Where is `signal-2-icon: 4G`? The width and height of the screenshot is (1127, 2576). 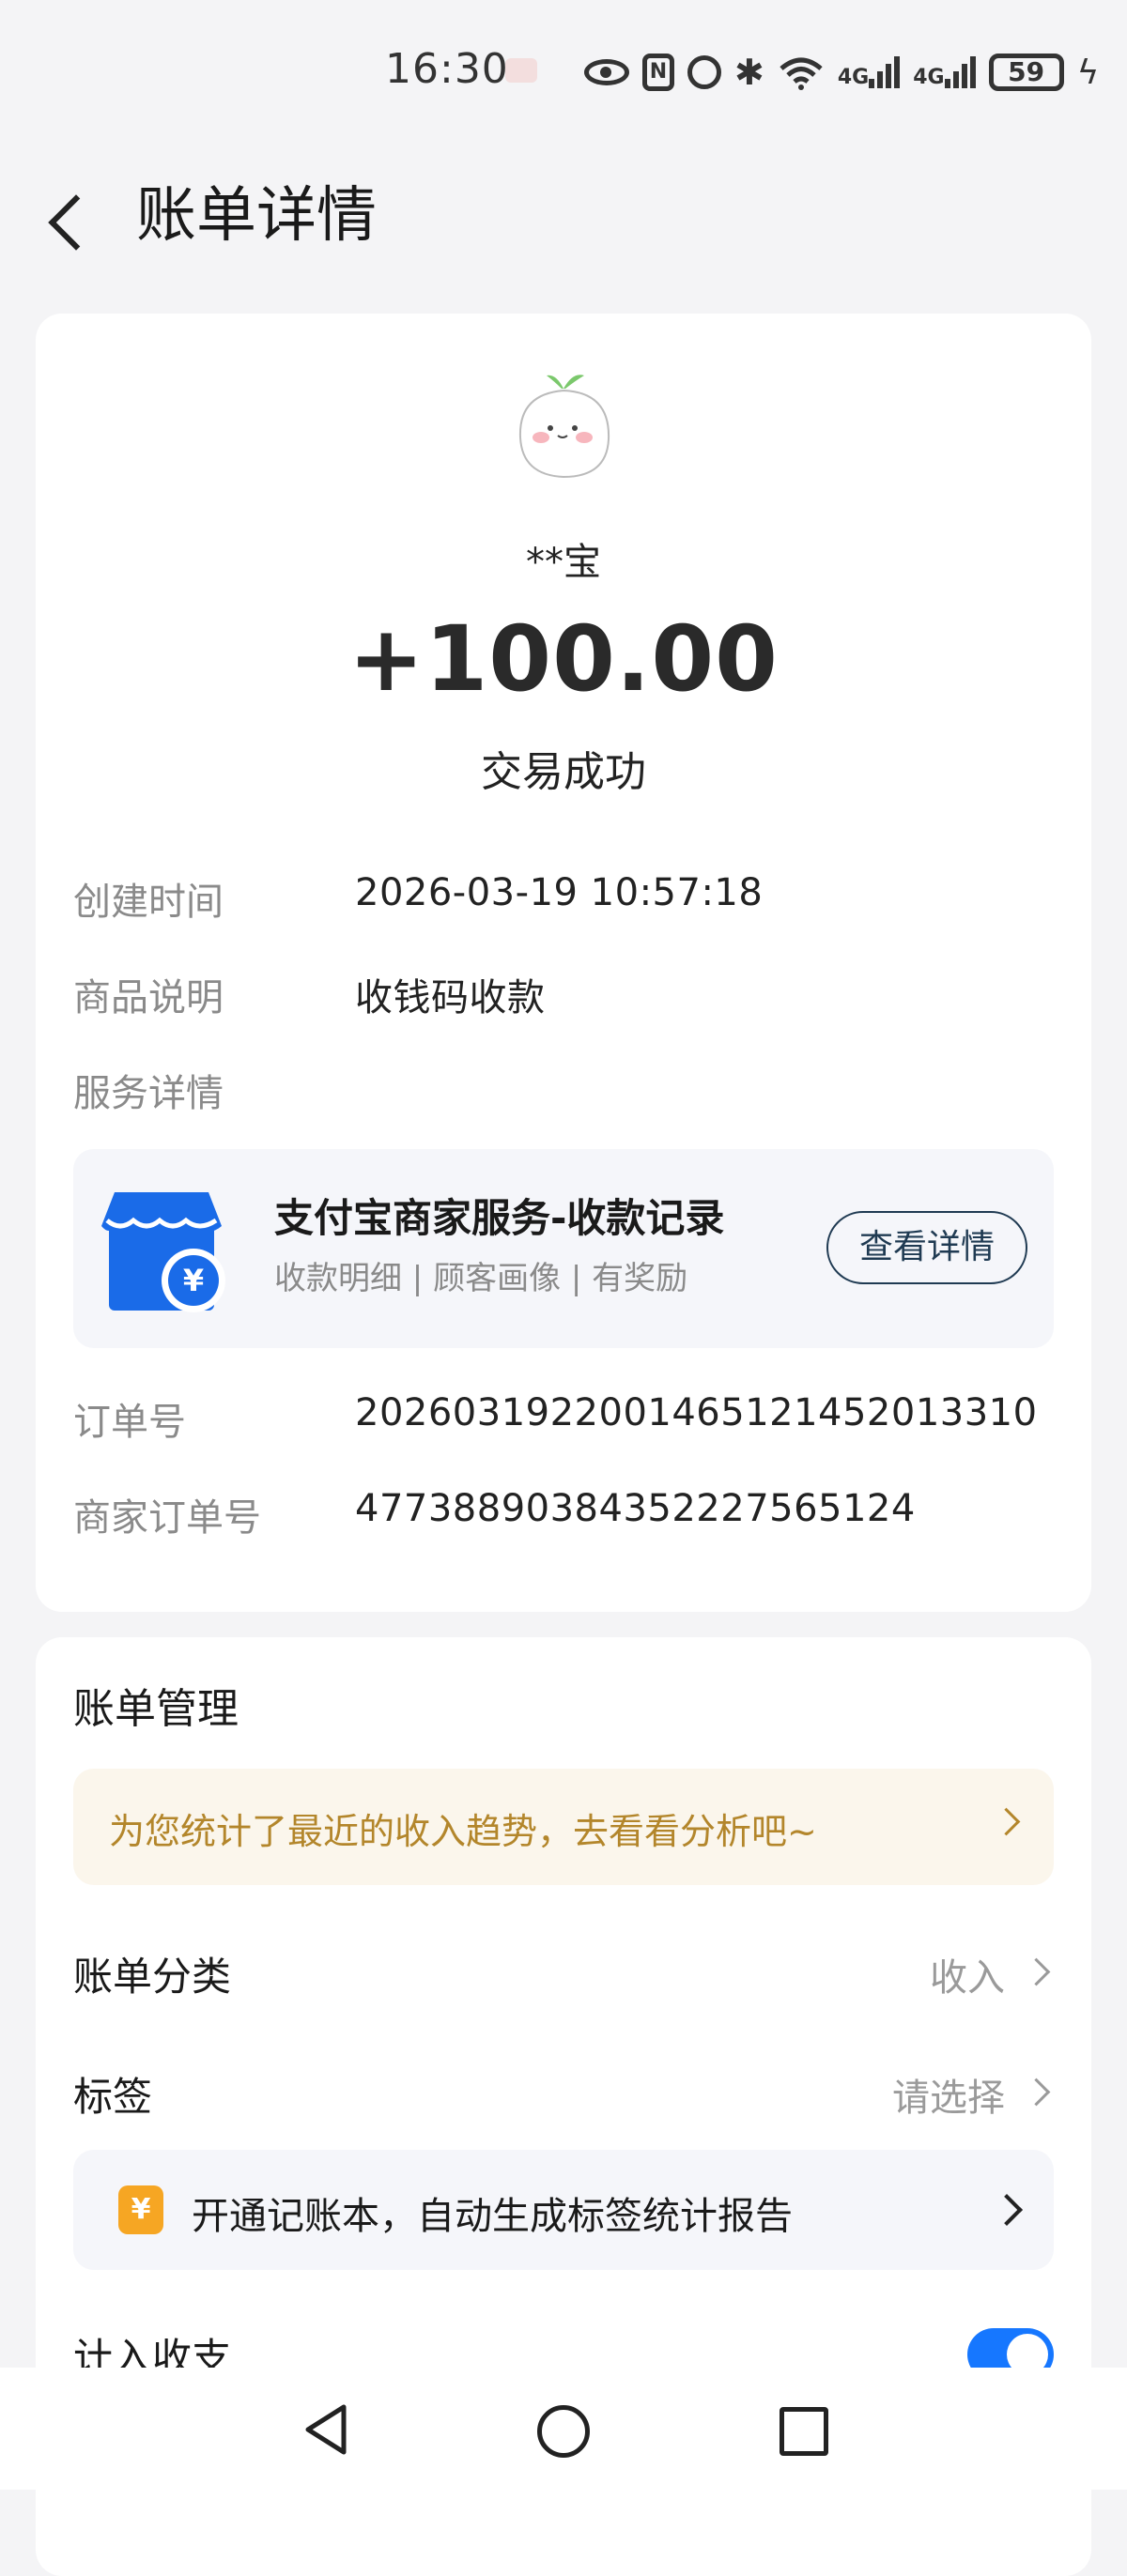
signal-2-icon: 4G is located at coordinates (945, 72).